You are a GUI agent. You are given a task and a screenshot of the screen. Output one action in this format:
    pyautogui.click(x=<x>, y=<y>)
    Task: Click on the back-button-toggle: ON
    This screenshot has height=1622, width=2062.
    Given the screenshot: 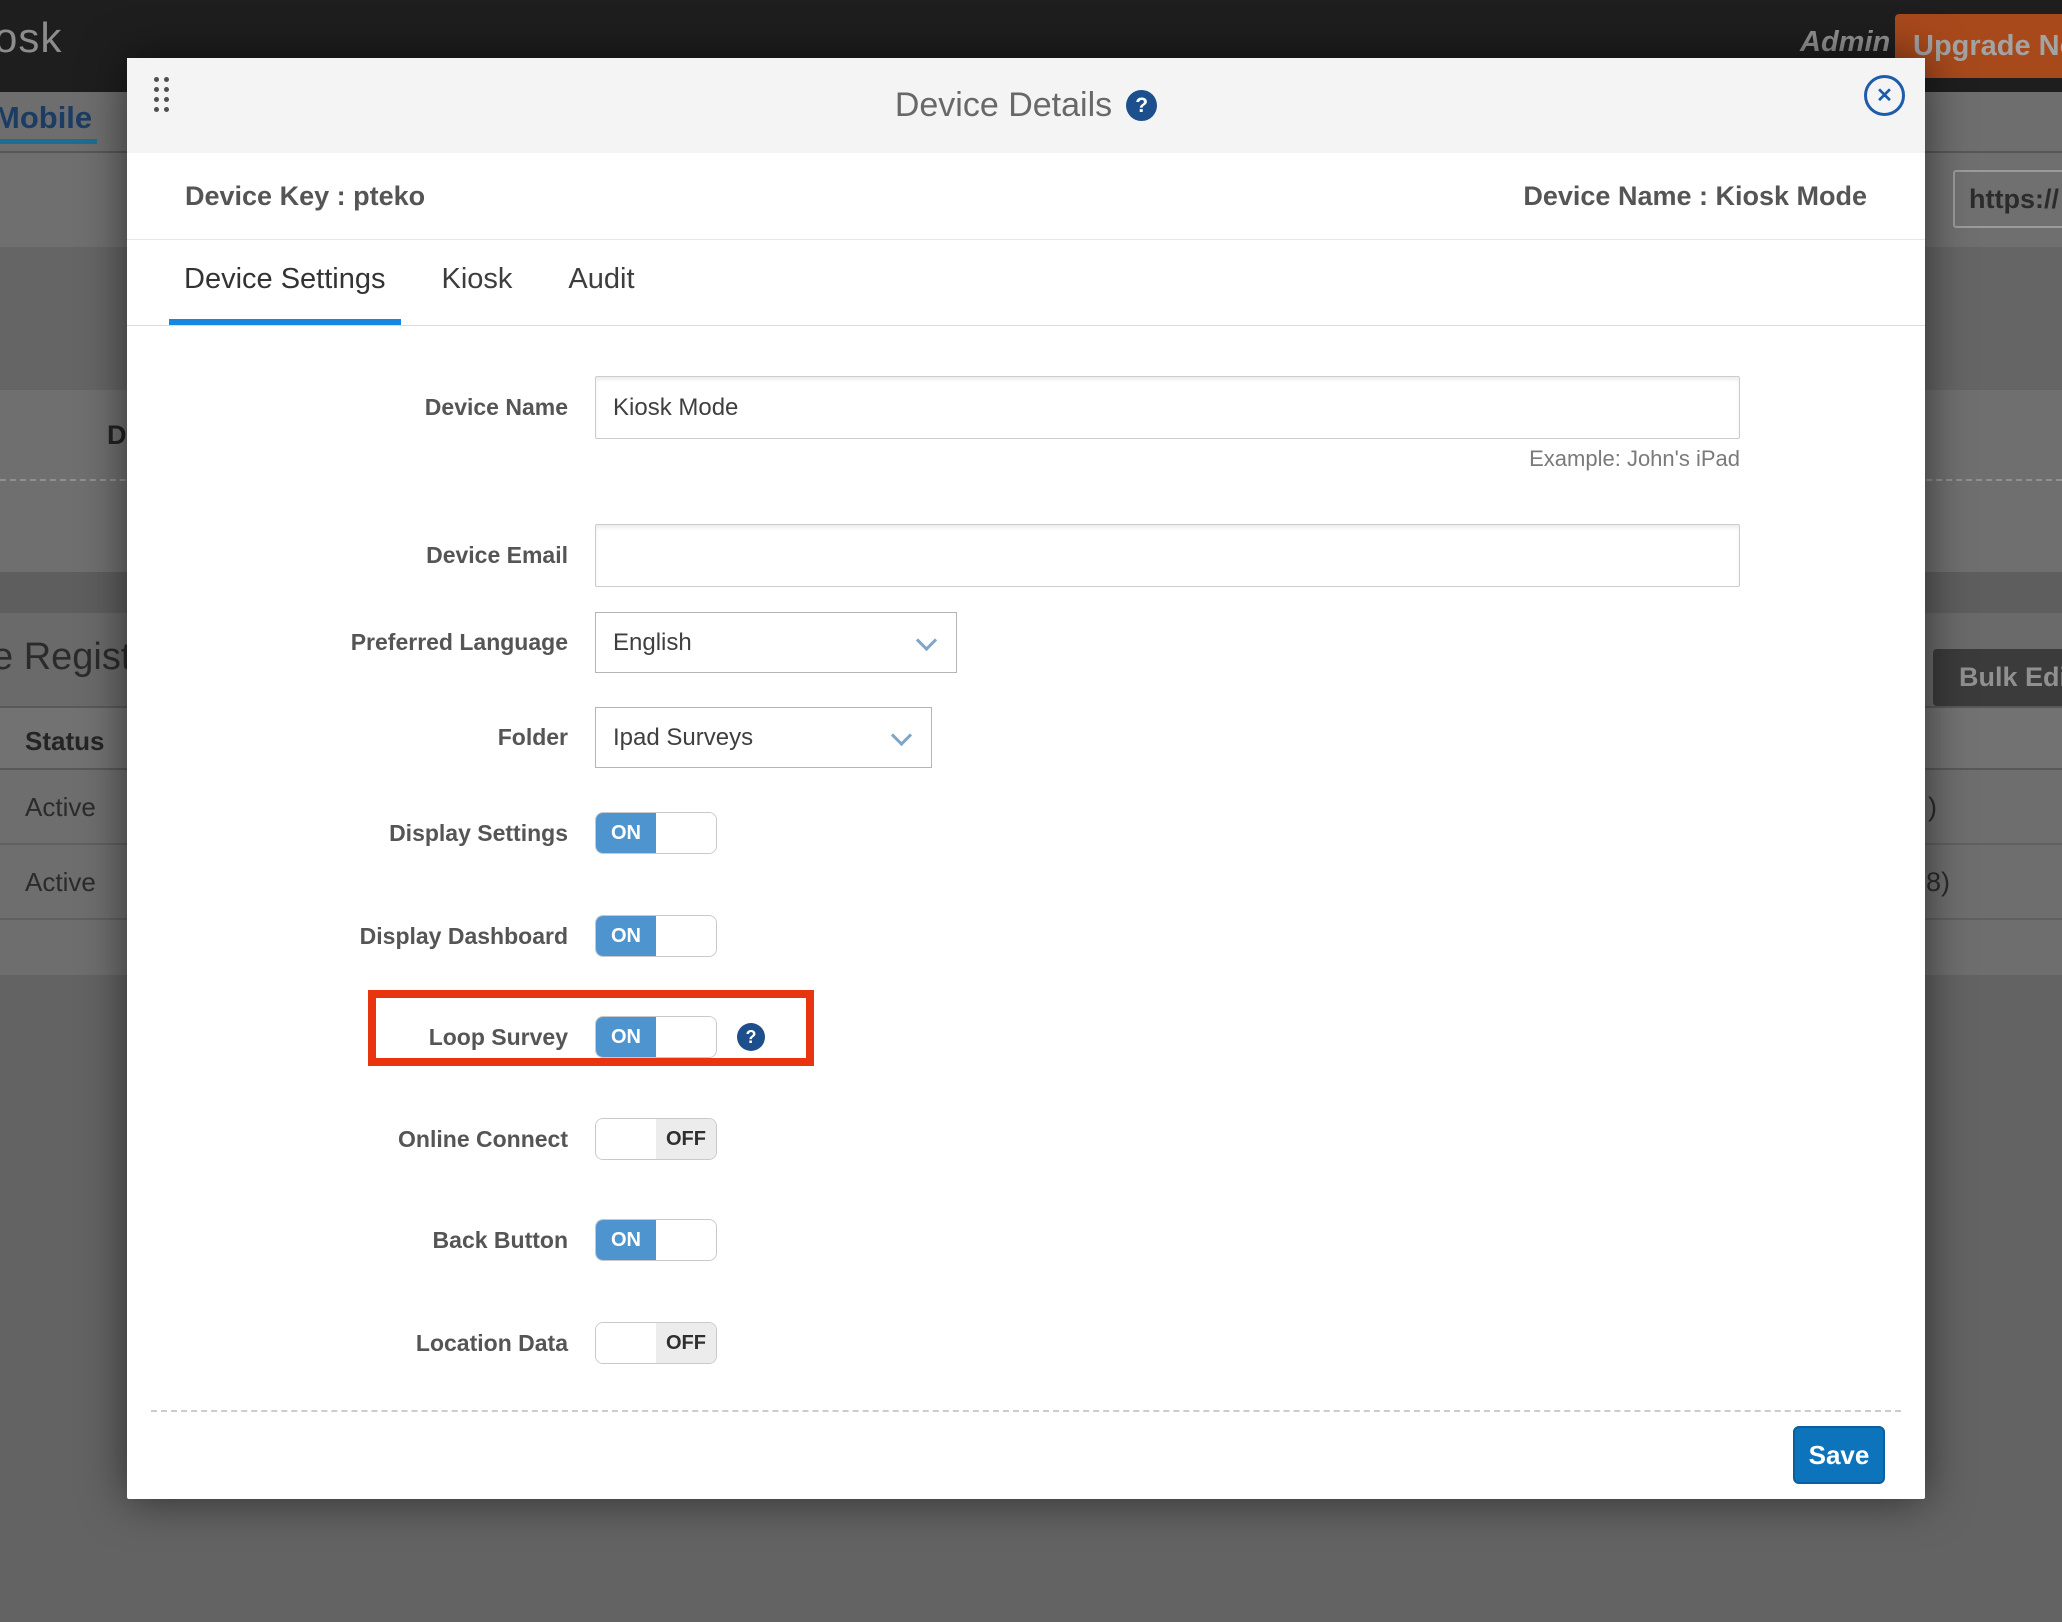 What is the action you would take?
    pyautogui.click(x=656, y=1240)
    